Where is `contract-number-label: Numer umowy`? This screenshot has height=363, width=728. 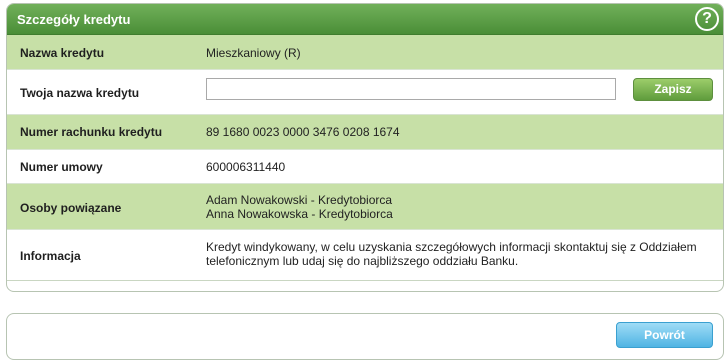
contract-number-label: Numer umowy is located at coordinates (61, 167).